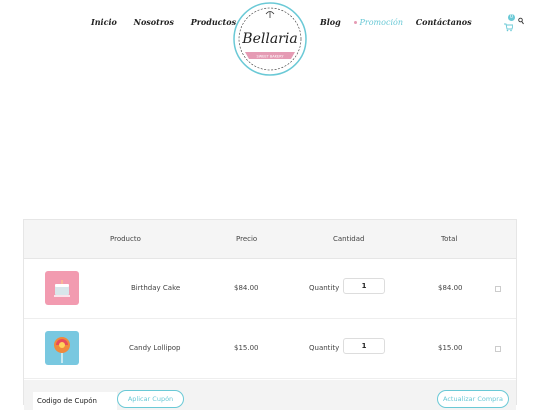  Describe the element at coordinates (154, 22) in the screenshot. I see `nav-item-nosotros: Nosotros` at that location.